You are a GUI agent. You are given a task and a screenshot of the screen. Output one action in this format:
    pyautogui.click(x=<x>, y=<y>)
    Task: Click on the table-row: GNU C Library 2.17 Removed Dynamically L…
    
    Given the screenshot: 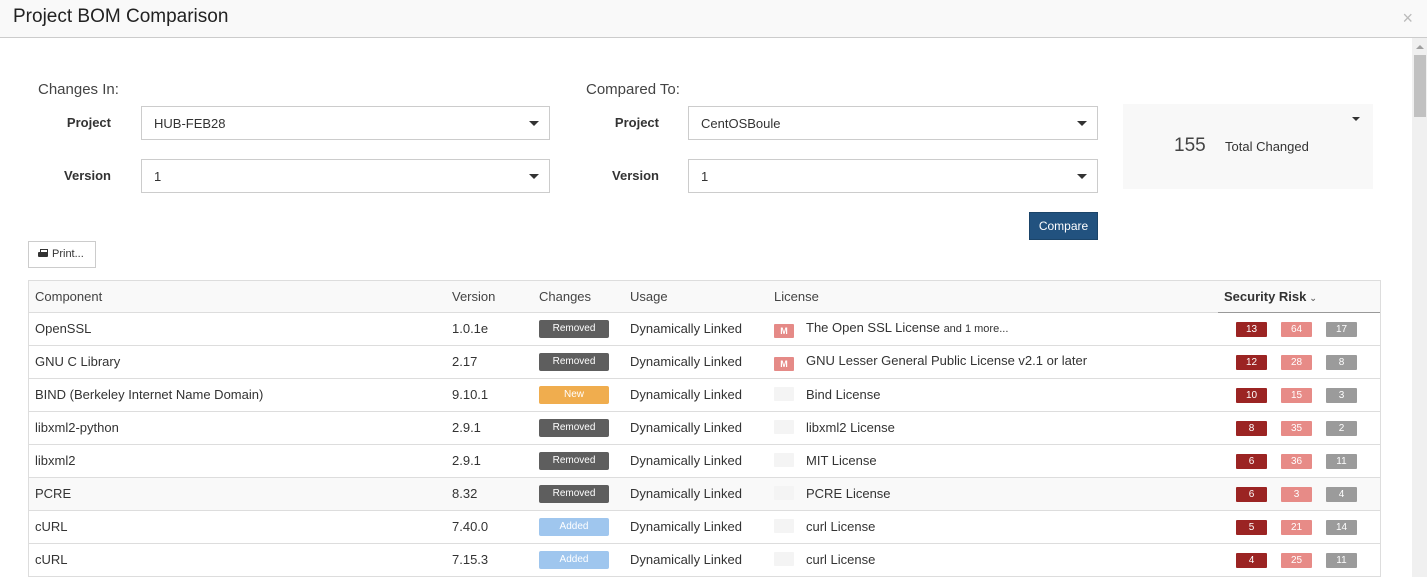 What is the action you would take?
    pyautogui.click(x=704, y=362)
    